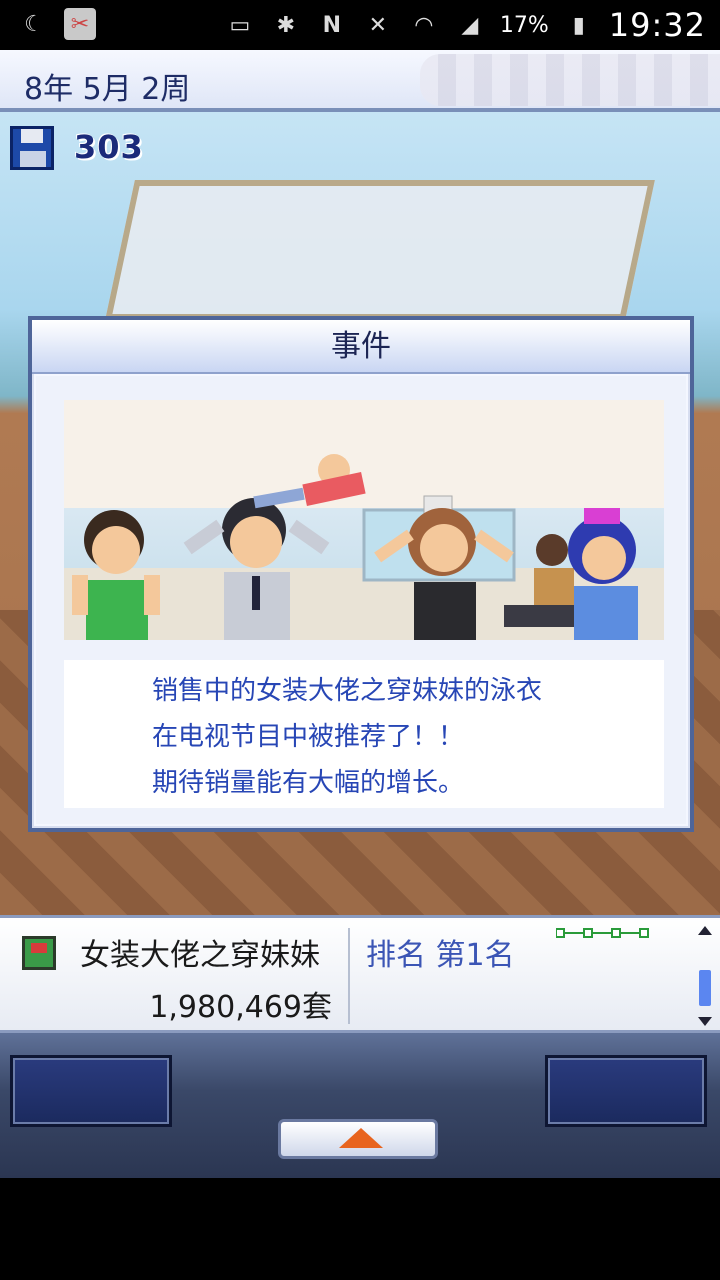 This screenshot has height=1280, width=720. Describe the element at coordinates (91, 1091) in the screenshot. I see `left-menu-button` at that location.